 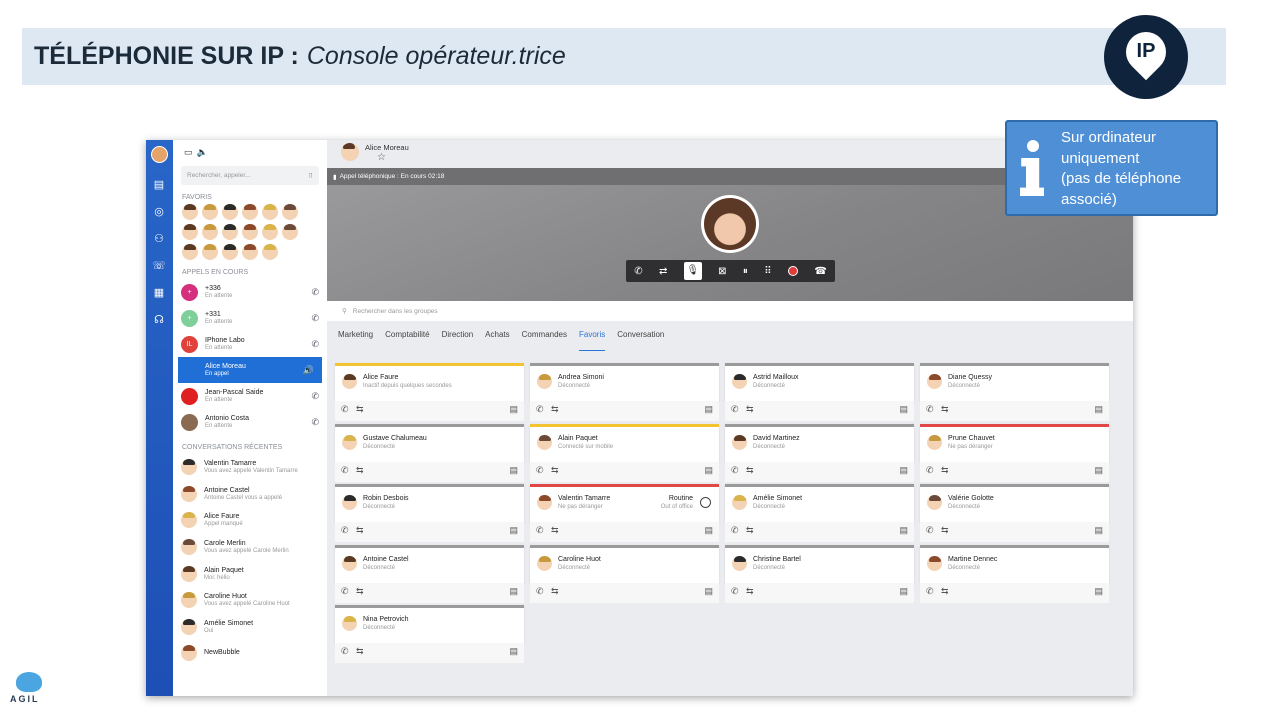 What do you see at coordinates (250, 520) in the screenshot?
I see `recent-conversation-item: Alice Faure Appel manqué` at bounding box center [250, 520].